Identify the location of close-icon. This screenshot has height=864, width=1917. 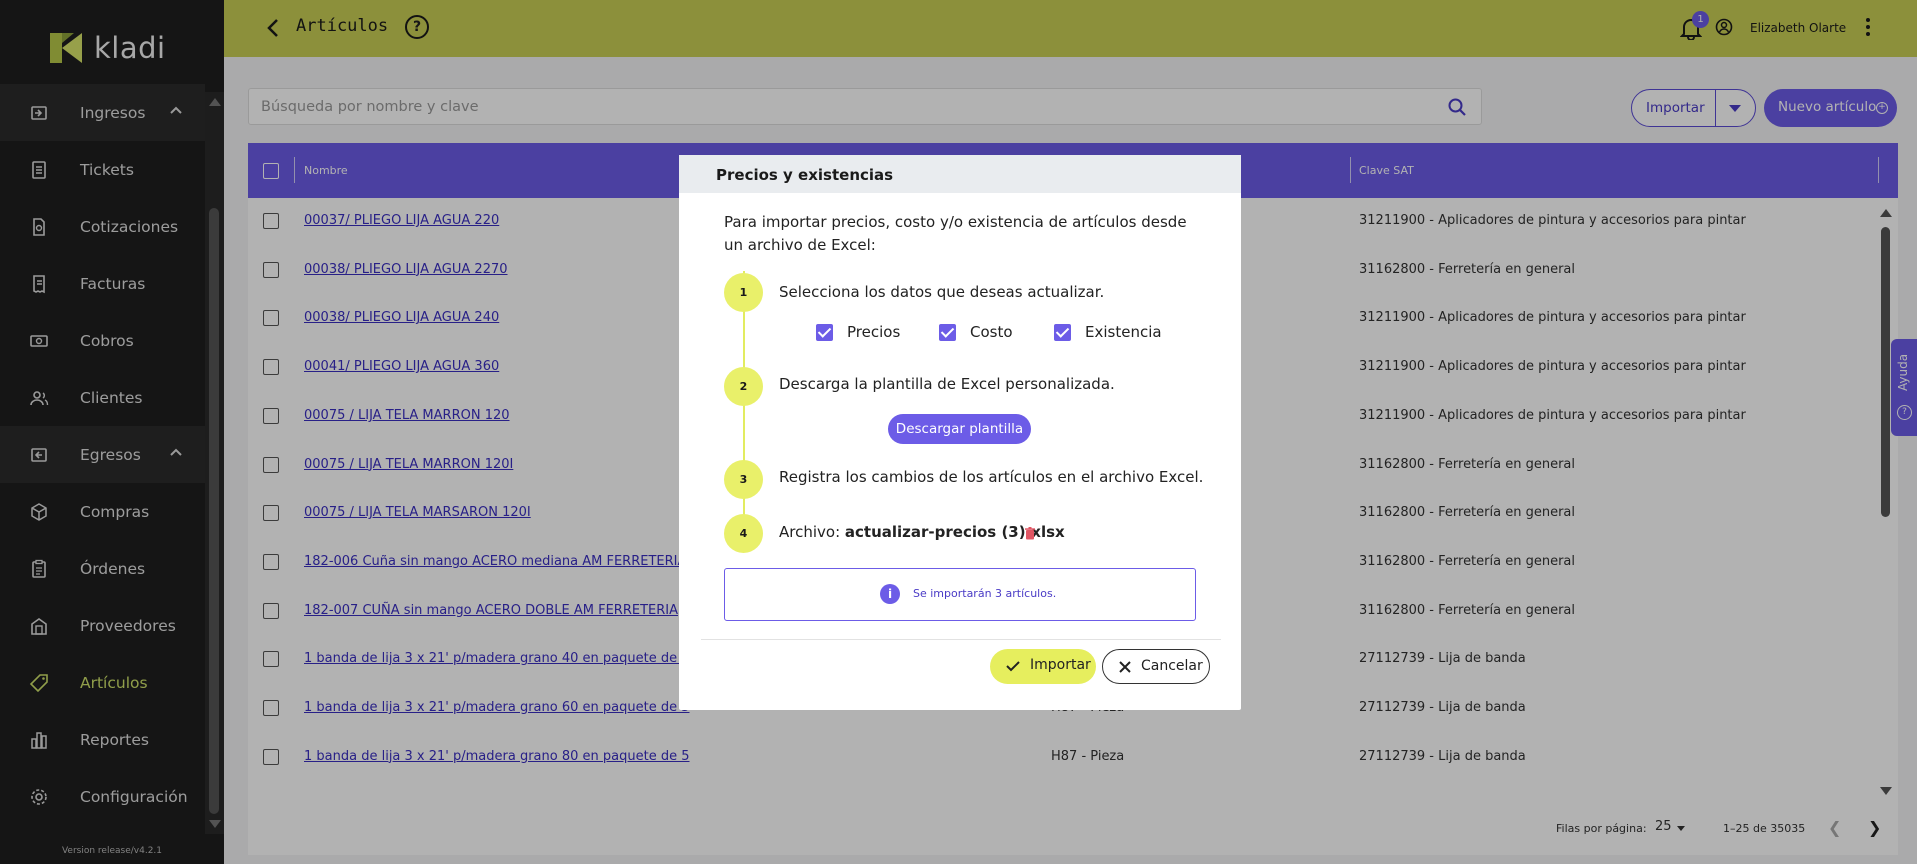
(1125, 667).